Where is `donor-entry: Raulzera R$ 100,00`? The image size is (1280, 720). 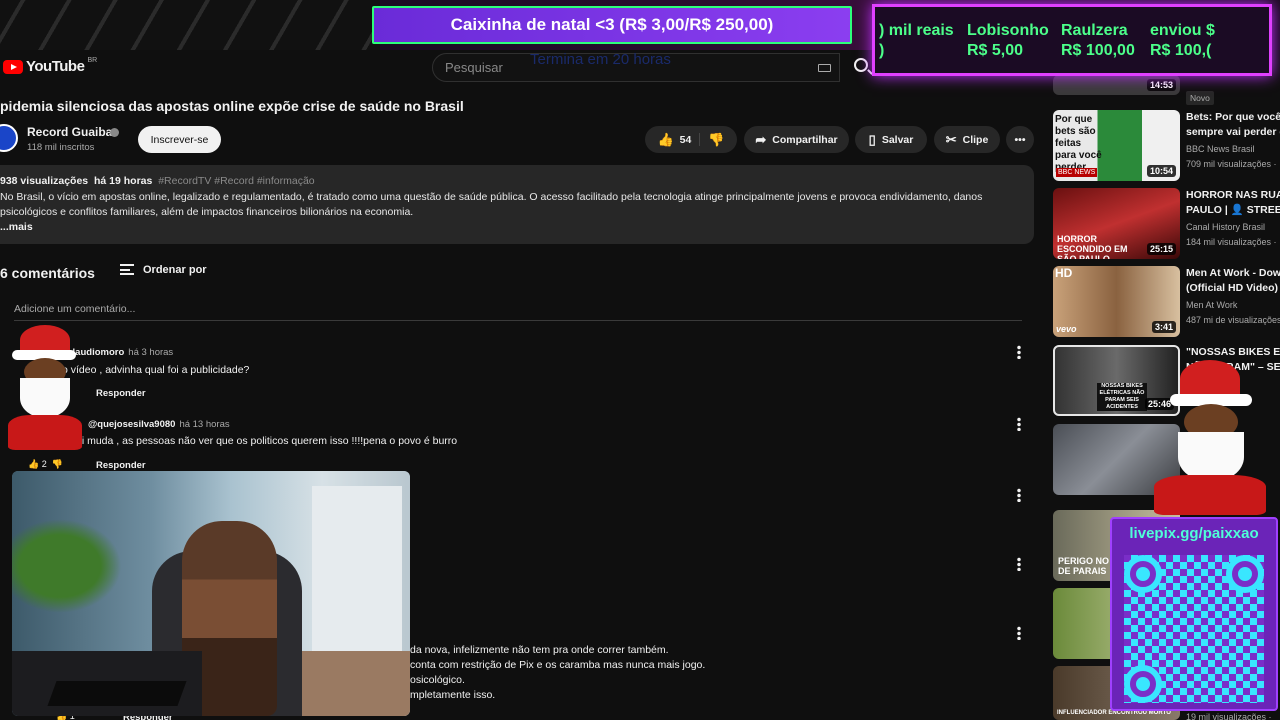
donor-entry: Raulzera R$ 100,00 is located at coordinates (1098, 40).